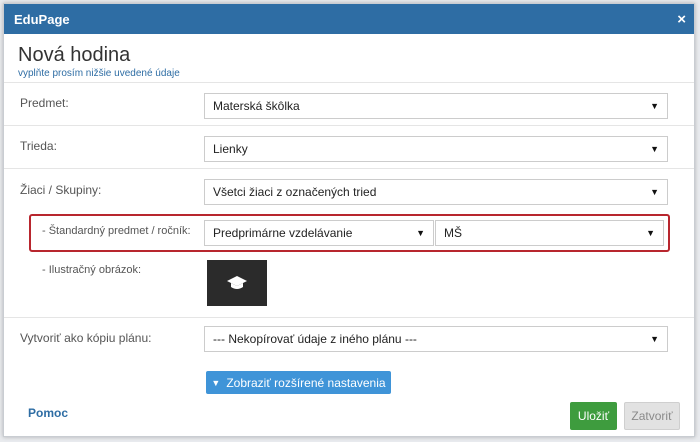 This screenshot has height=442, width=700. I want to click on close-icon: ×, so click(681, 19).